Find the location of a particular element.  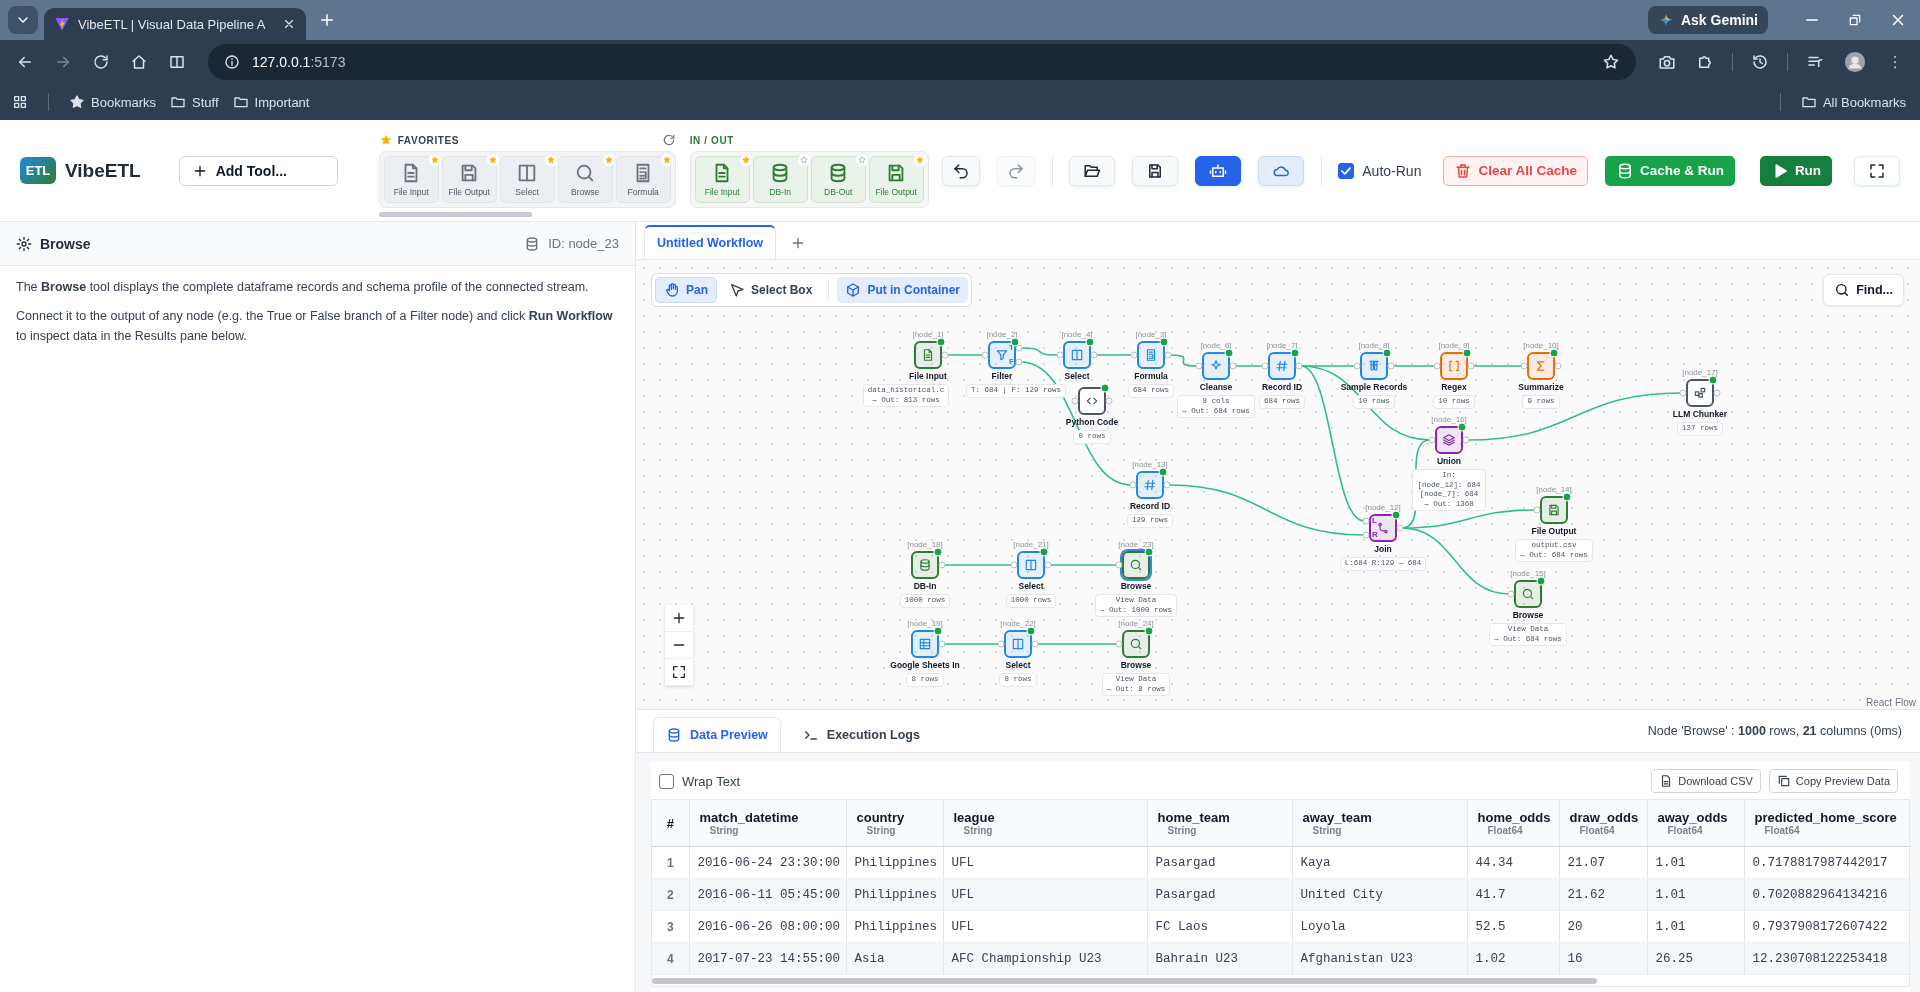

table-cell: Afghanistan U23 is located at coordinates (1379, 958).